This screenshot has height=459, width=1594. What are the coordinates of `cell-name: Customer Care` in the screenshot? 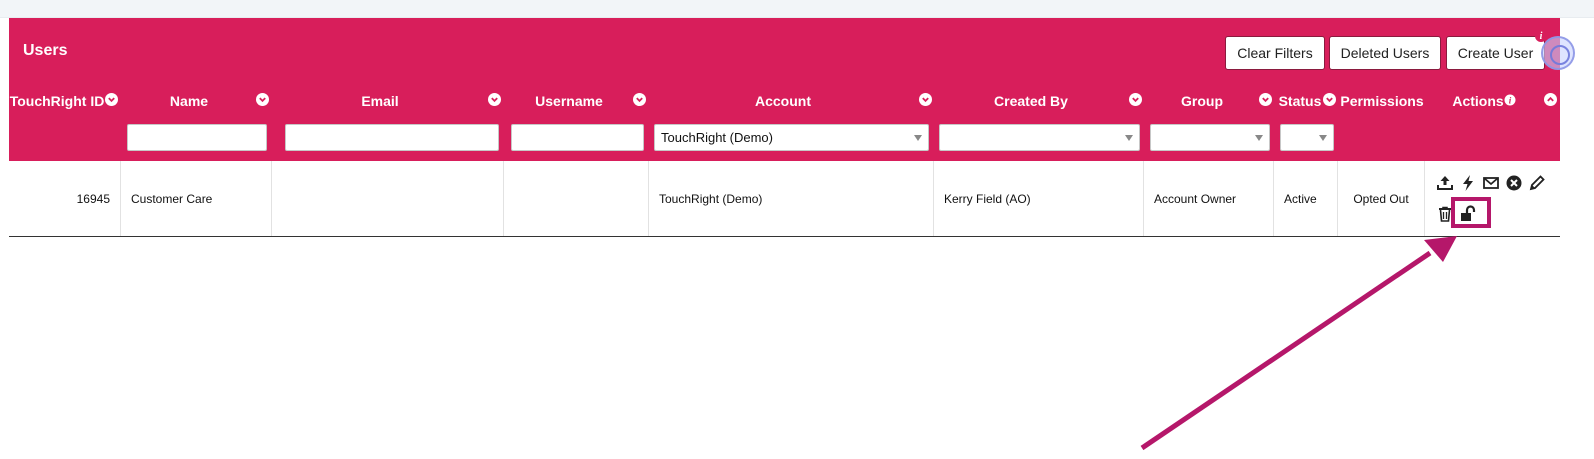 It's located at (196, 198).